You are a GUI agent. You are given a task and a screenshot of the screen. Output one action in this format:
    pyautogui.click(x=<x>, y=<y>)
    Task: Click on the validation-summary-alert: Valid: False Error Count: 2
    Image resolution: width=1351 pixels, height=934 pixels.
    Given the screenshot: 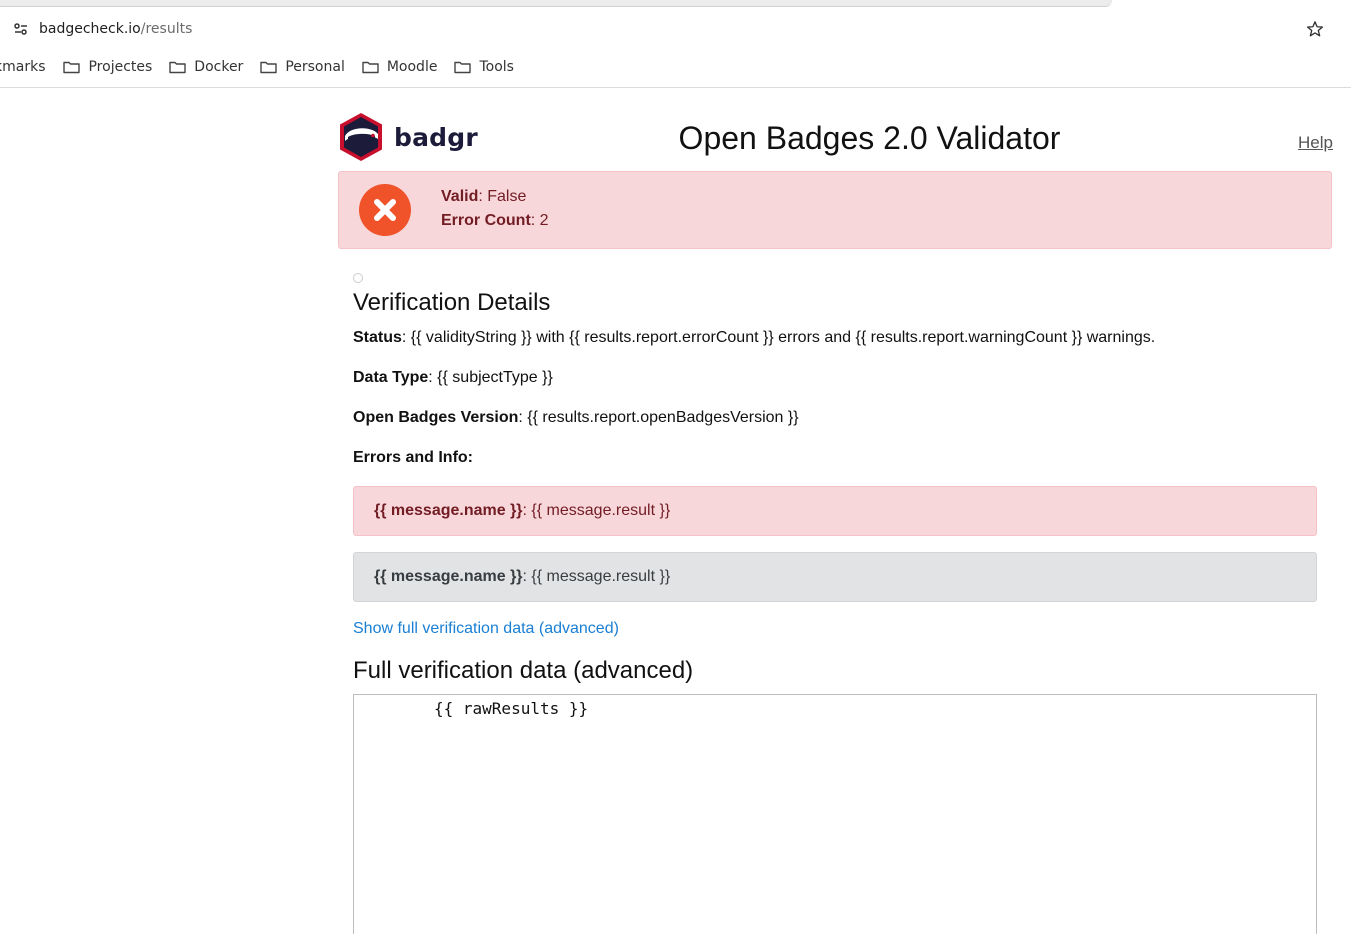 What is the action you would take?
    pyautogui.click(x=835, y=210)
    